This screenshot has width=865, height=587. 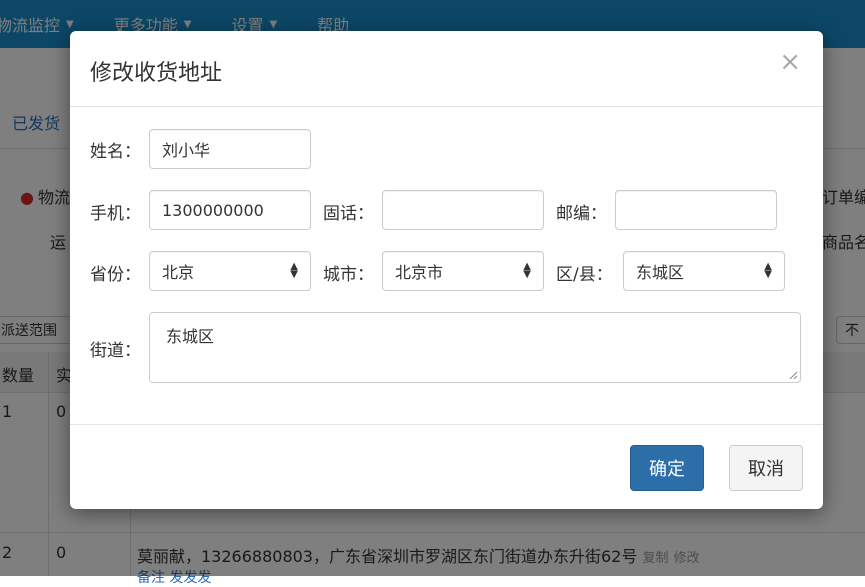 I want to click on mobile-input: 1300000000, so click(x=230, y=210).